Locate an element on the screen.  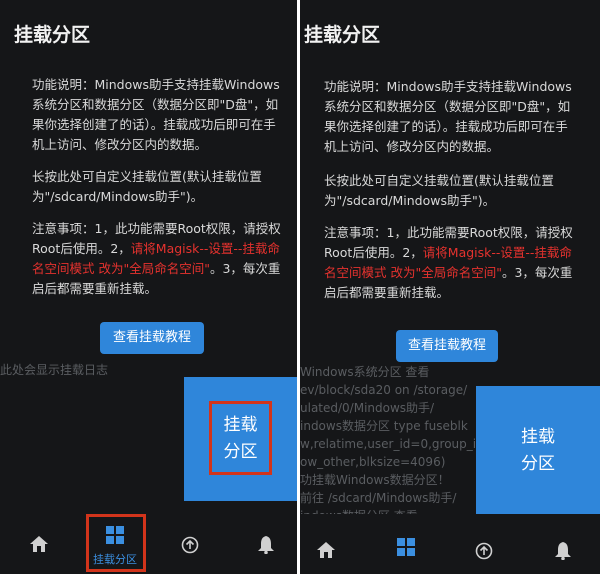
mount-button-label: 挂载 分区 is located at coordinates (538, 450).